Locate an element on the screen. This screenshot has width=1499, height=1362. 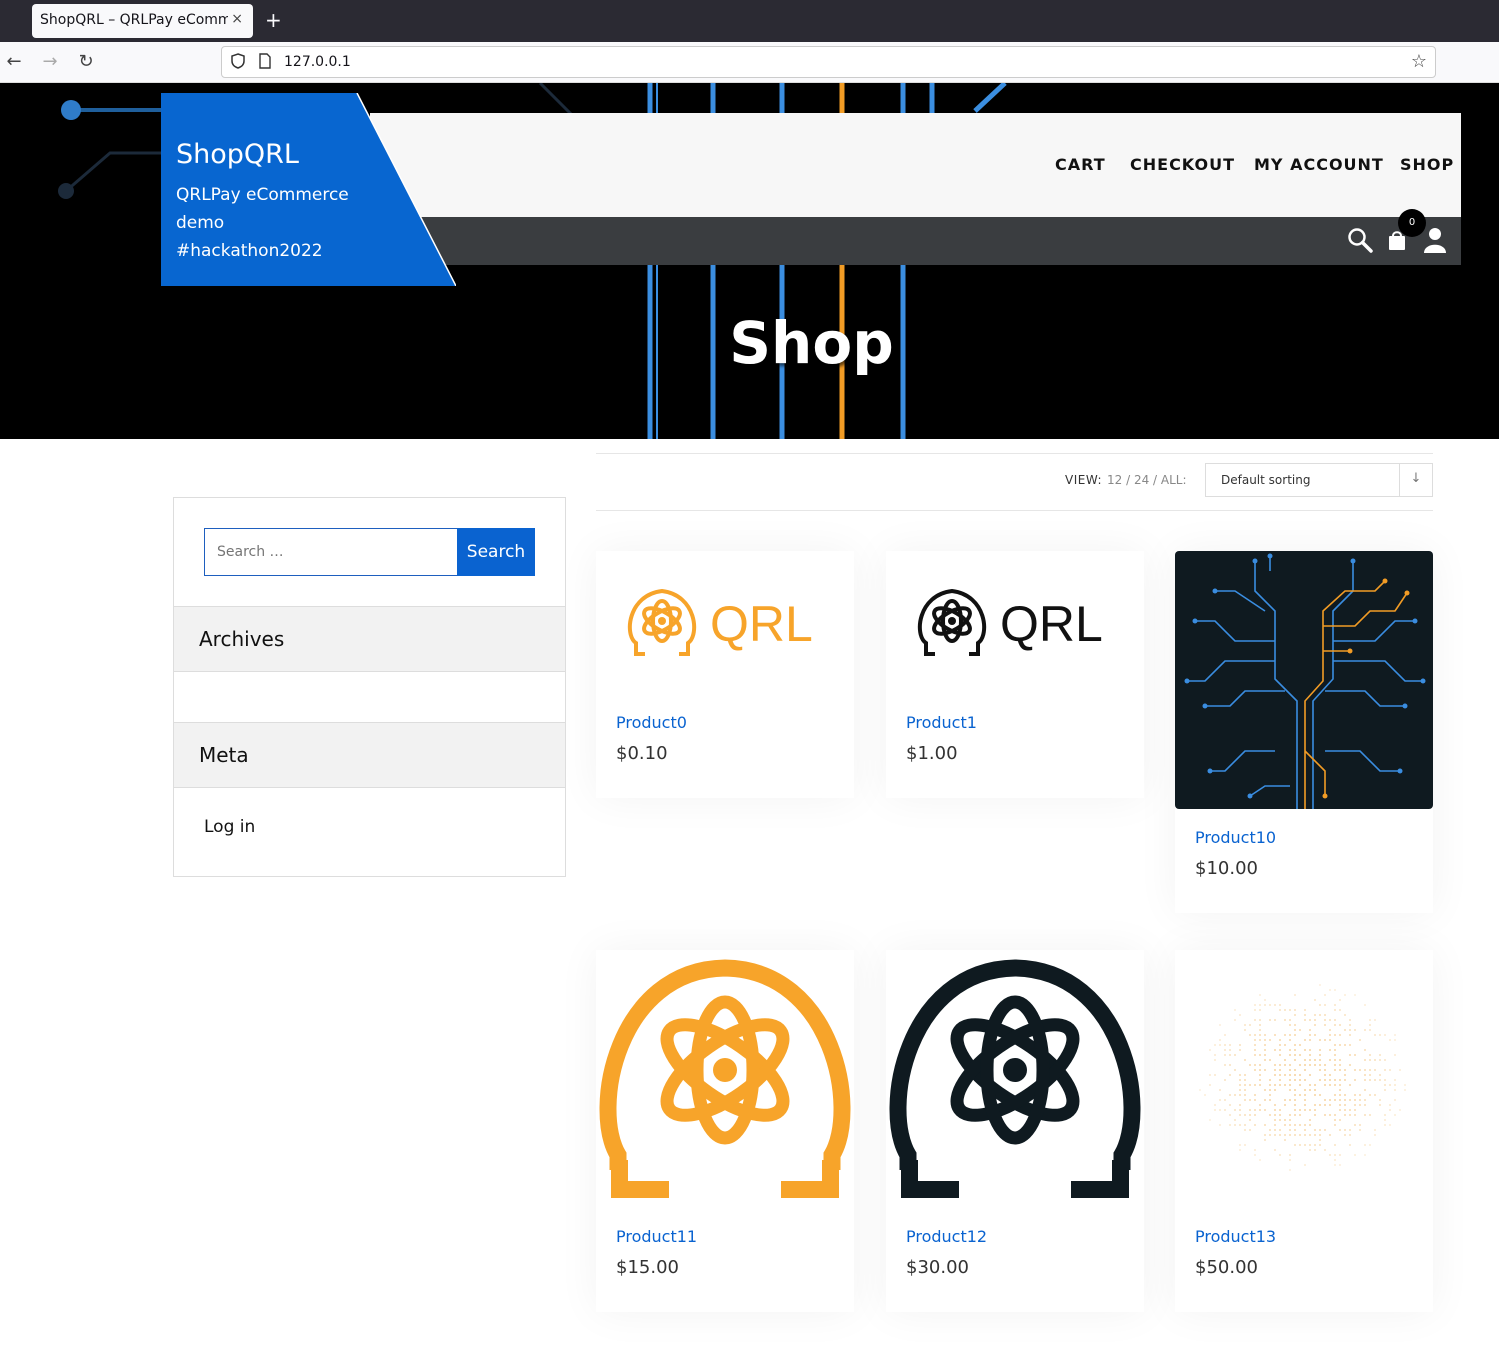
search-button: Search is located at coordinates (496, 552).